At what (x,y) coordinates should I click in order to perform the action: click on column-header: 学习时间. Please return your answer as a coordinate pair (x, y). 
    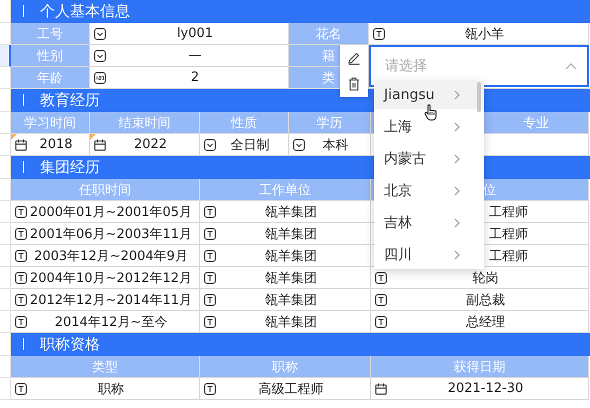
    Looking at the image, I should click on (50, 123).